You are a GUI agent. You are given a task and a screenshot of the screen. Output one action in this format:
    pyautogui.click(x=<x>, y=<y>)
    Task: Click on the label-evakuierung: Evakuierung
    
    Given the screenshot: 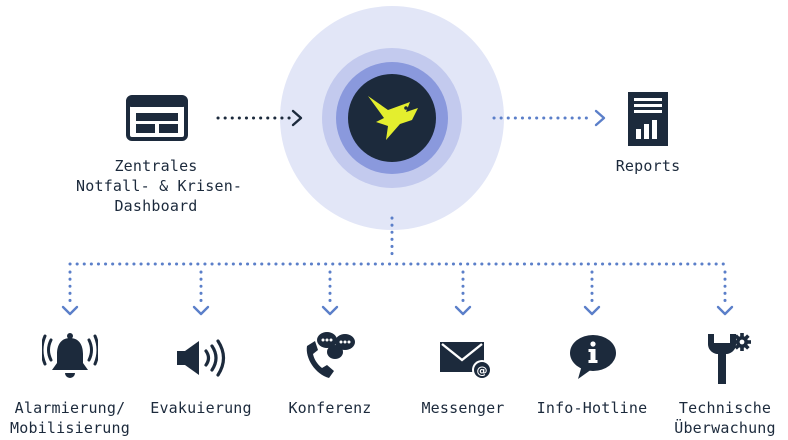 What is the action you would take?
    pyautogui.click(x=201, y=408)
    